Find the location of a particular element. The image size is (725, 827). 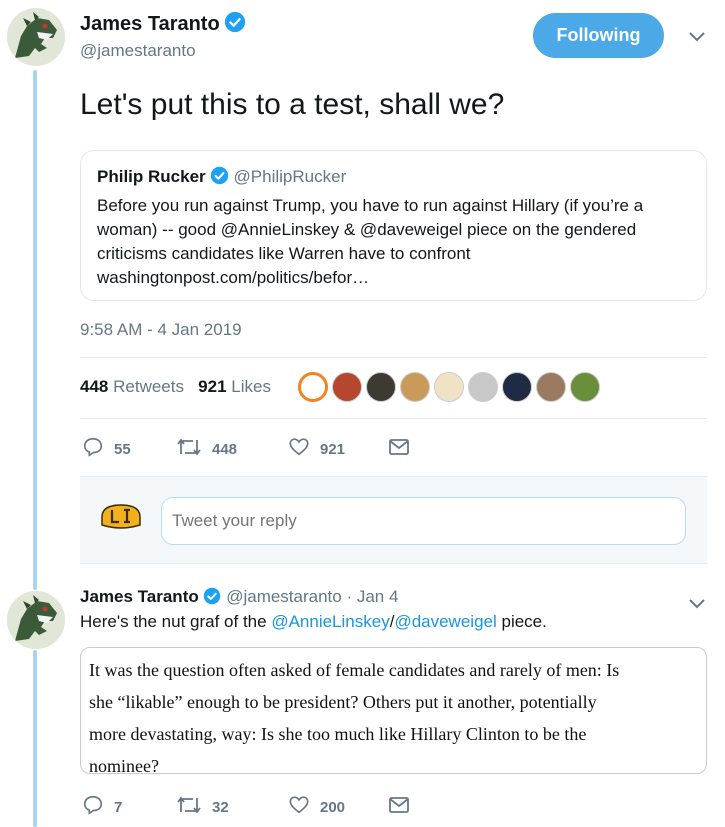

like-count: 200 is located at coordinates (333, 807).